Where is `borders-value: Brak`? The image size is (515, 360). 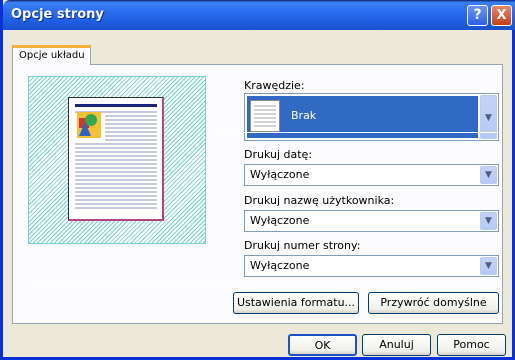 borders-value: Brak is located at coordinates (304, 115).